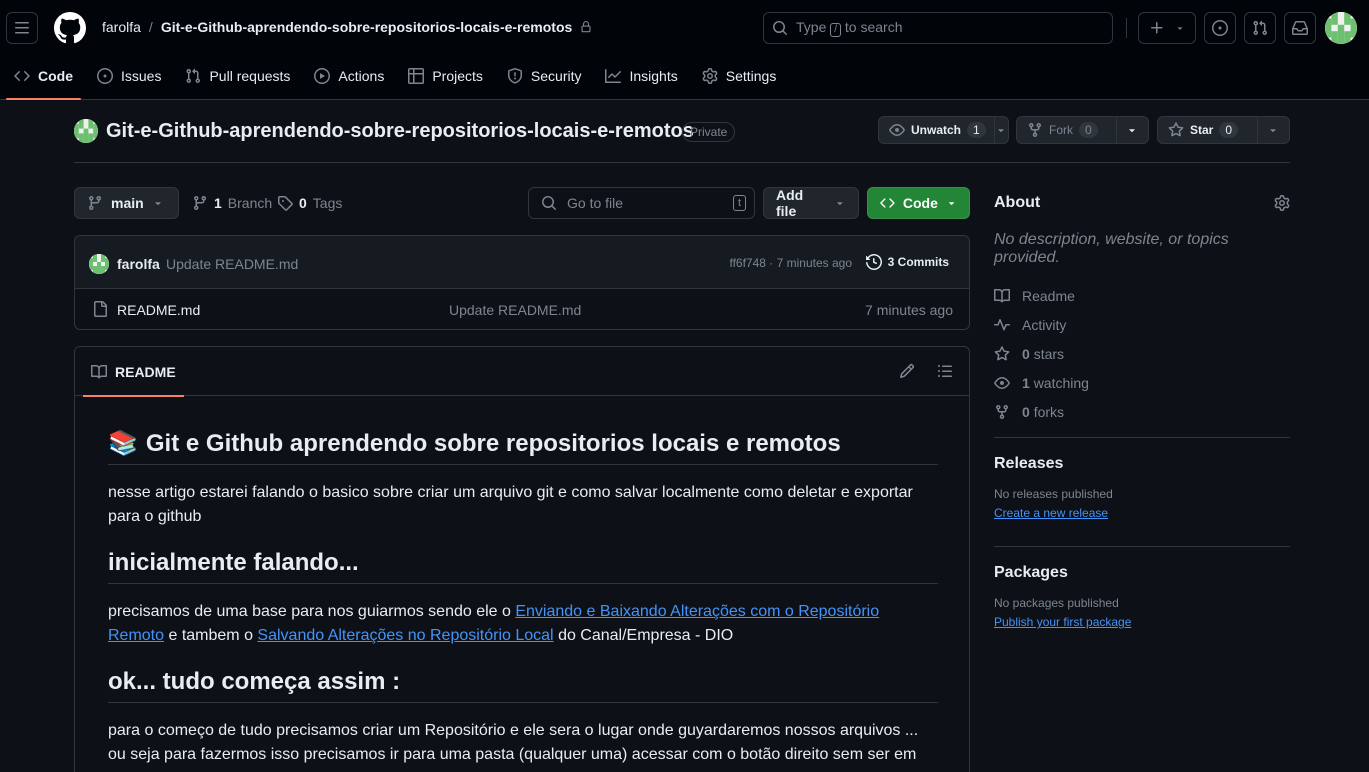 The height and width of the screenshot is (772, 1369). What do you see at coordinates (126, 203) in the screenshot?
I see `branch-selector: main` at bounding box center [126, 203].